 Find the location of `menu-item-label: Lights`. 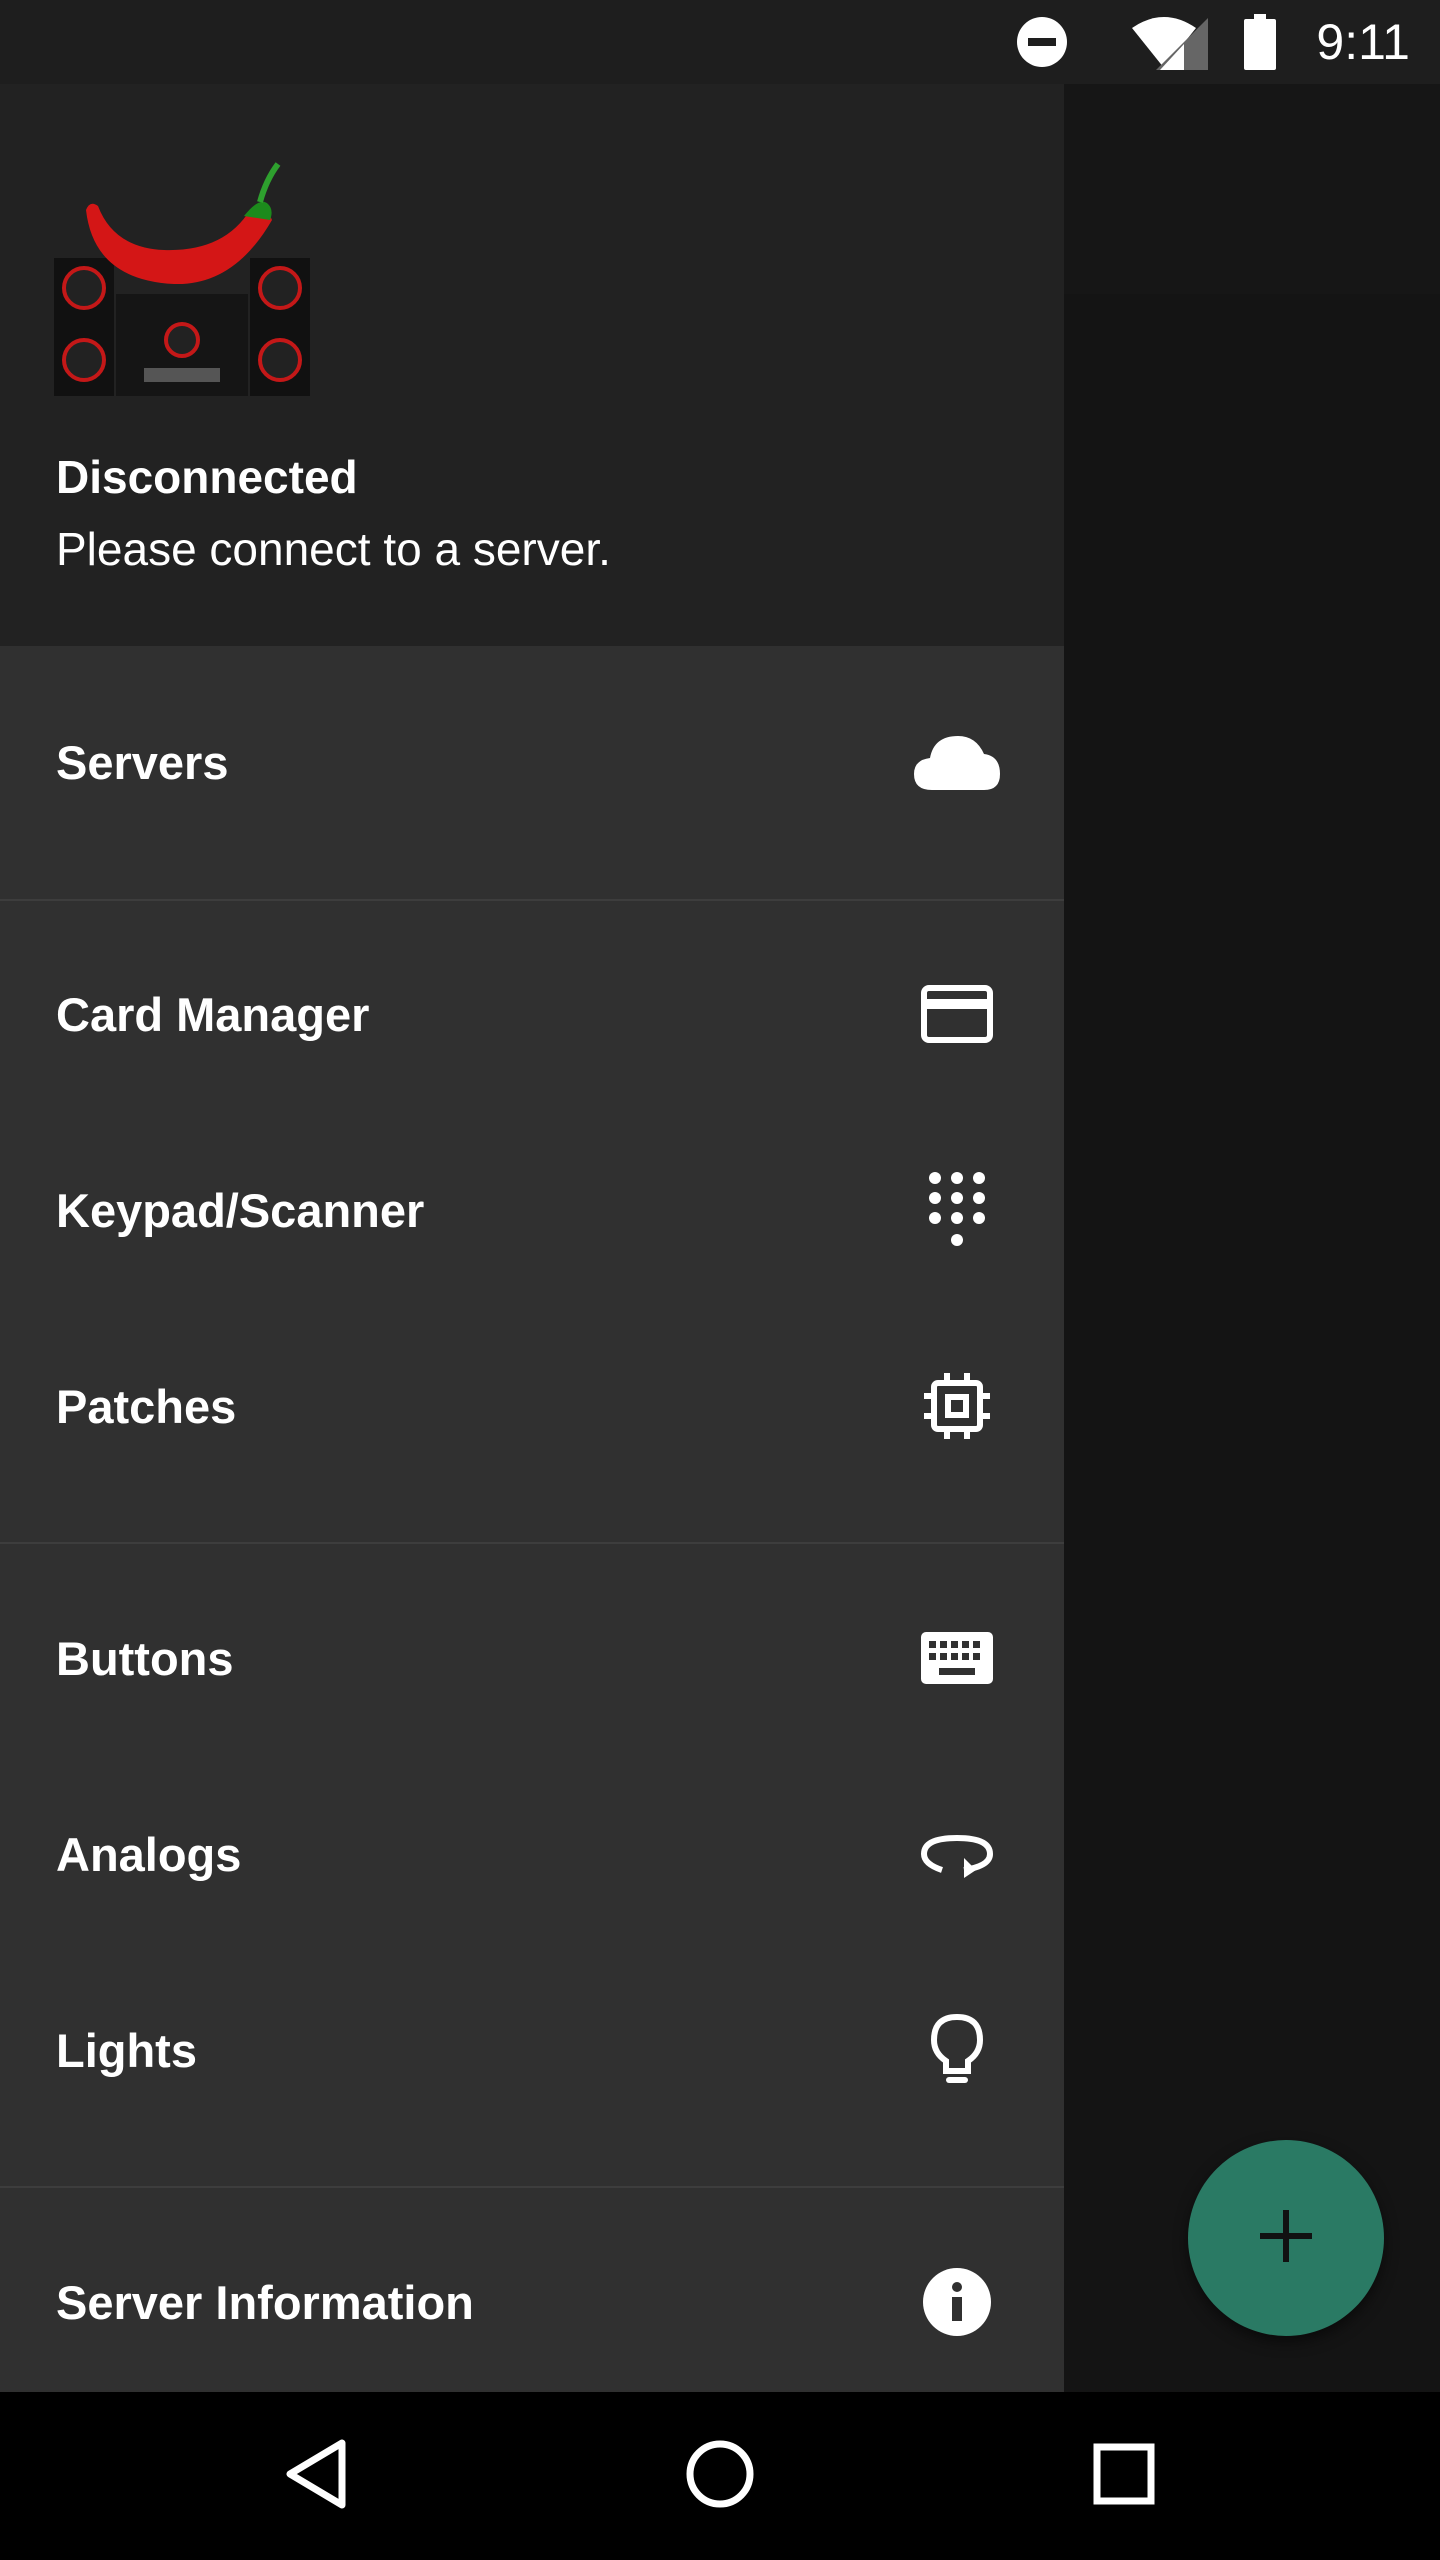

menu-item-label: Lights is located at coordinates (126, 2050).